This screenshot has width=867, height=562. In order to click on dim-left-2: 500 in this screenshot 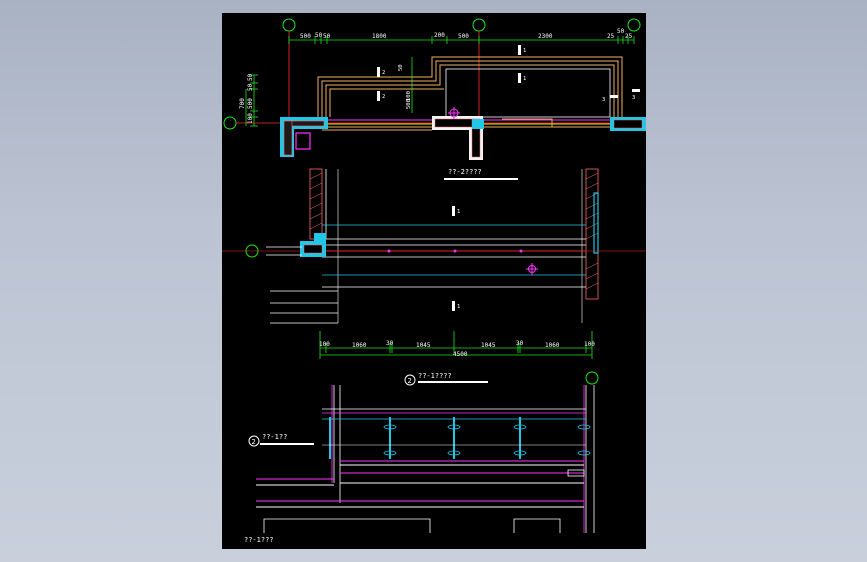, I will do `click(250, 103)`.